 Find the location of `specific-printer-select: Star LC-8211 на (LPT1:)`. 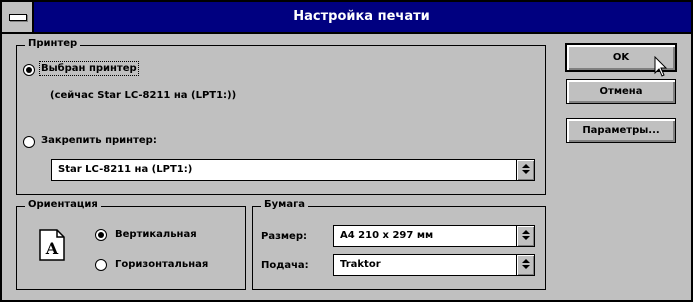

specific-printer-select: Star LC-8211 на (LPT1:) is located at coordinates (293, 170).